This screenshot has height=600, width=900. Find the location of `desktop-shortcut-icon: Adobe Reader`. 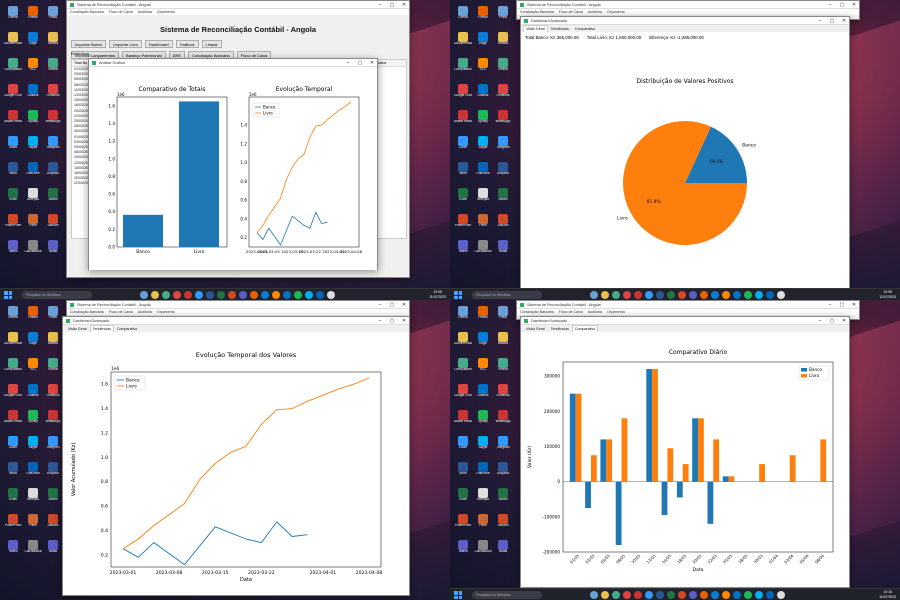

desktop-shortcut-icon: Adobe Reader is located at coordinates (13, 117).